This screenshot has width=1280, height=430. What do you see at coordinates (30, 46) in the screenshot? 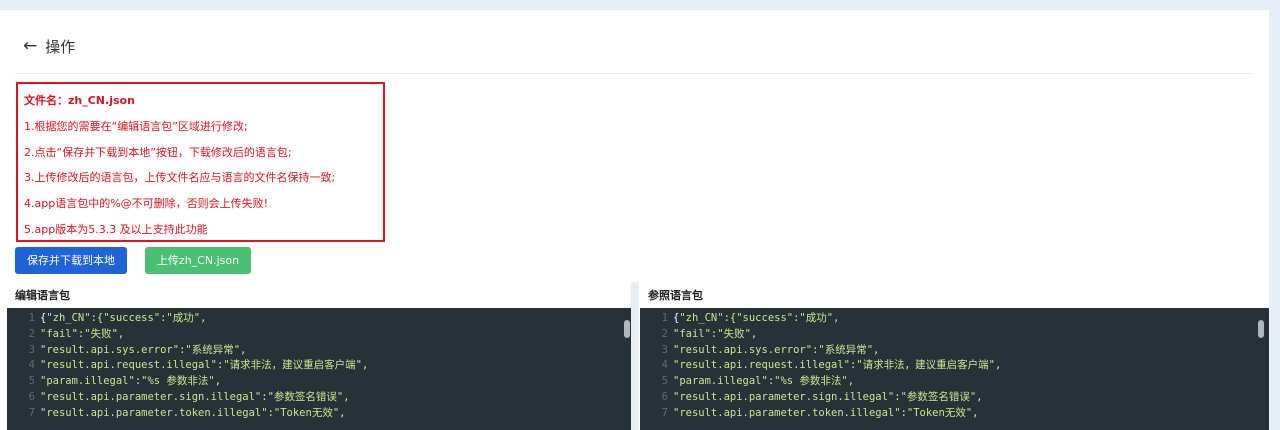
I see `back-arrow-icon: ←` at bounding box center [30, 46].